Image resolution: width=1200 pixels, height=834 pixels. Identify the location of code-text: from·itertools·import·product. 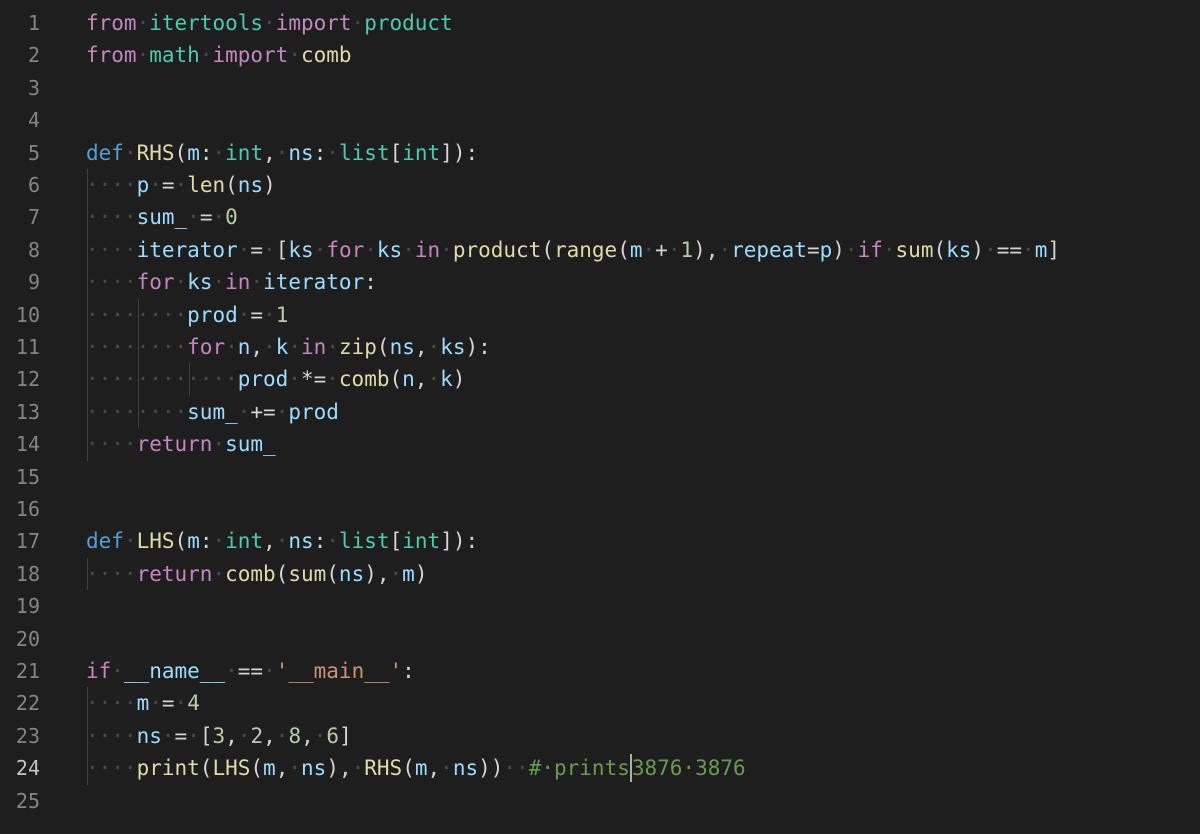
(269, 23).